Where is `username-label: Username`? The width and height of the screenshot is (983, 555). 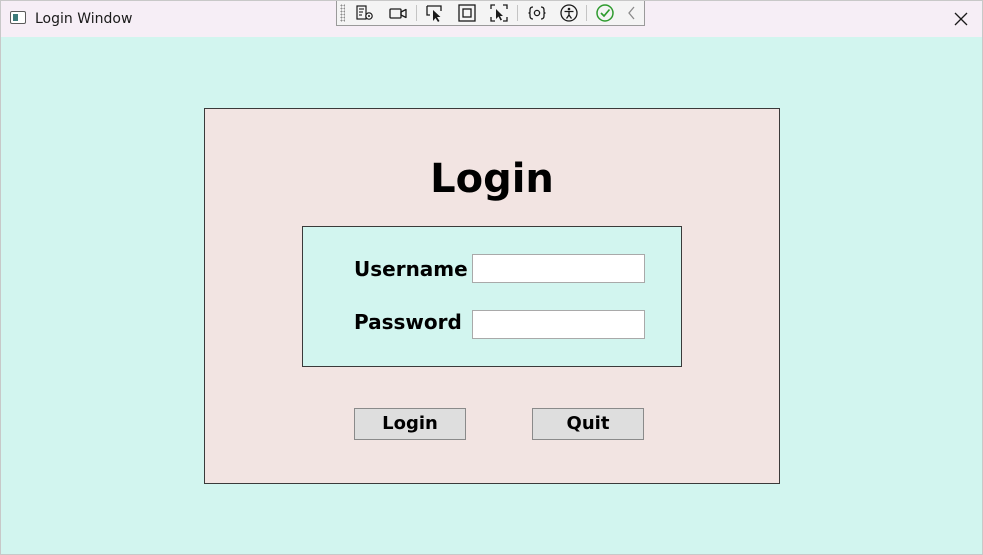
username-label: Username is located at coordinates (411, 269).